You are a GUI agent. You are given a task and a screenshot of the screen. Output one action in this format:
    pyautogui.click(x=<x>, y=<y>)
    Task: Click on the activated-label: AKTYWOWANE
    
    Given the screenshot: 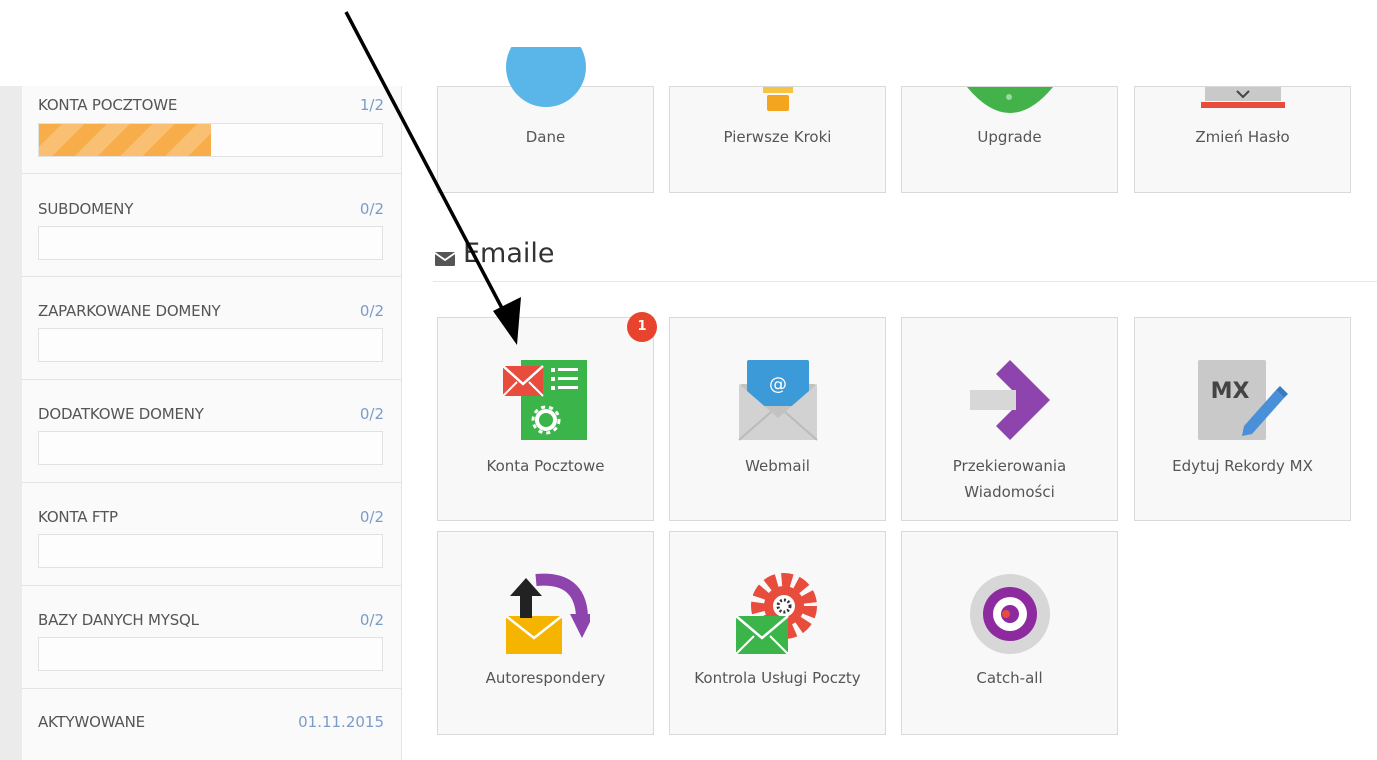 What is the action you would take?
    pyautogui.click(x=91, y=722)
    